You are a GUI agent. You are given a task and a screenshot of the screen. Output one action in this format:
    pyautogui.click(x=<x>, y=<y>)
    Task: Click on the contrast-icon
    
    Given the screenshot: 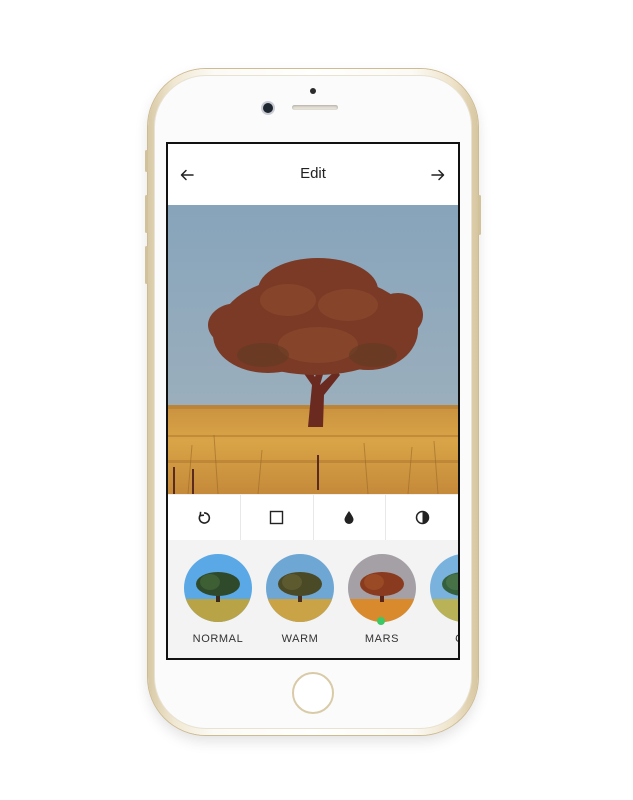 What is the action you would take?
    pyautogui.click(x=422, y=517)
    